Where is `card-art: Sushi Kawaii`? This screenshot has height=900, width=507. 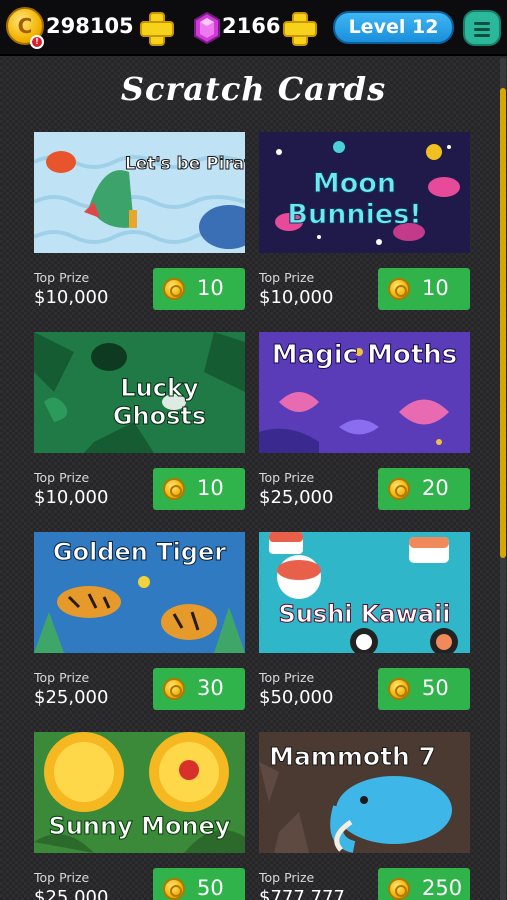 card-art: Sushi Kawaii is located at coordinates (364, 592).